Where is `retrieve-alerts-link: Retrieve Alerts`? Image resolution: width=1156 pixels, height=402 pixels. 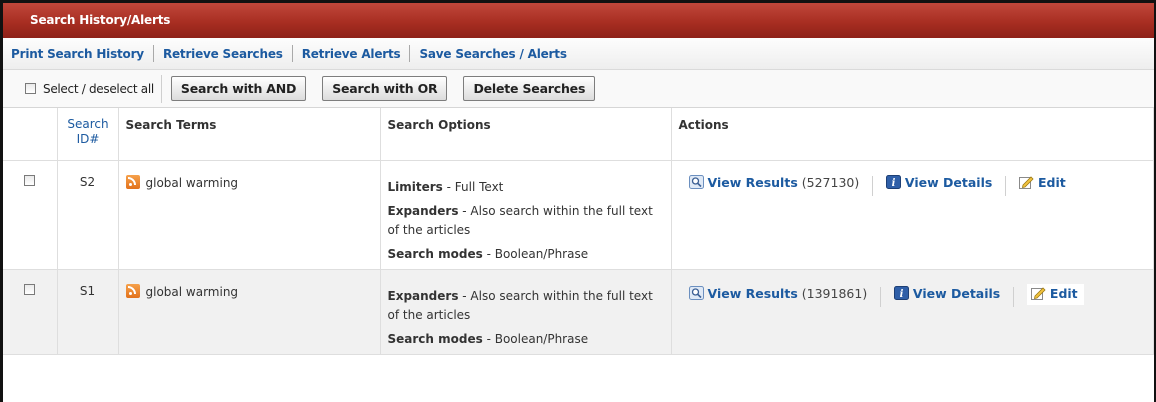 retrieve-alerts-link: Retrieve Alerts is located at coordinates (351, 54).